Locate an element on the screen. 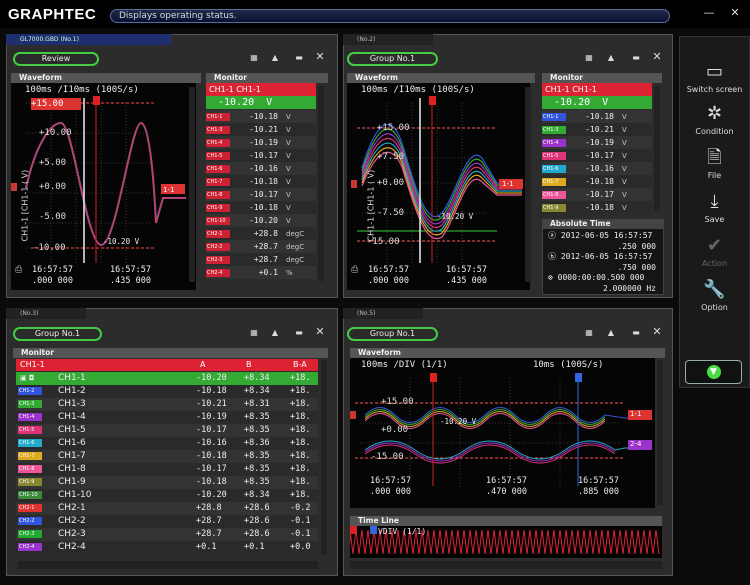 This screenshot has width=750, height=585. table-row: CH1-3 CH1-3 -10.21 +8.31 +18. is located at coordinates (167, 404).